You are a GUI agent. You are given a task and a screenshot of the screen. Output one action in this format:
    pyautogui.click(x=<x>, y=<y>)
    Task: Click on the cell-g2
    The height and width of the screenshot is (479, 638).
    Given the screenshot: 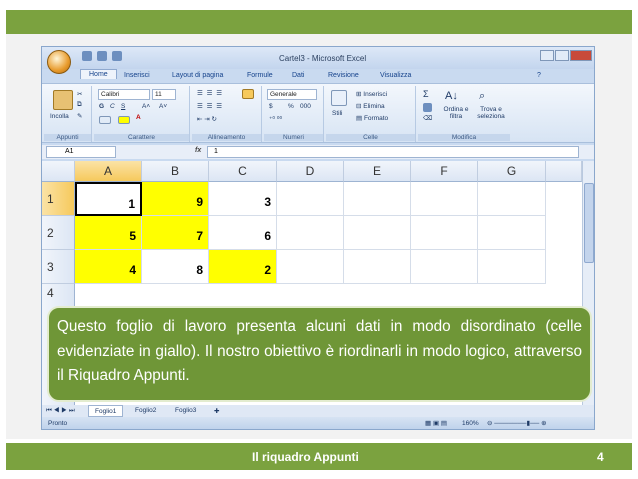 What is the action you would take?
    pyautogui.click(x=512, y=233)
    